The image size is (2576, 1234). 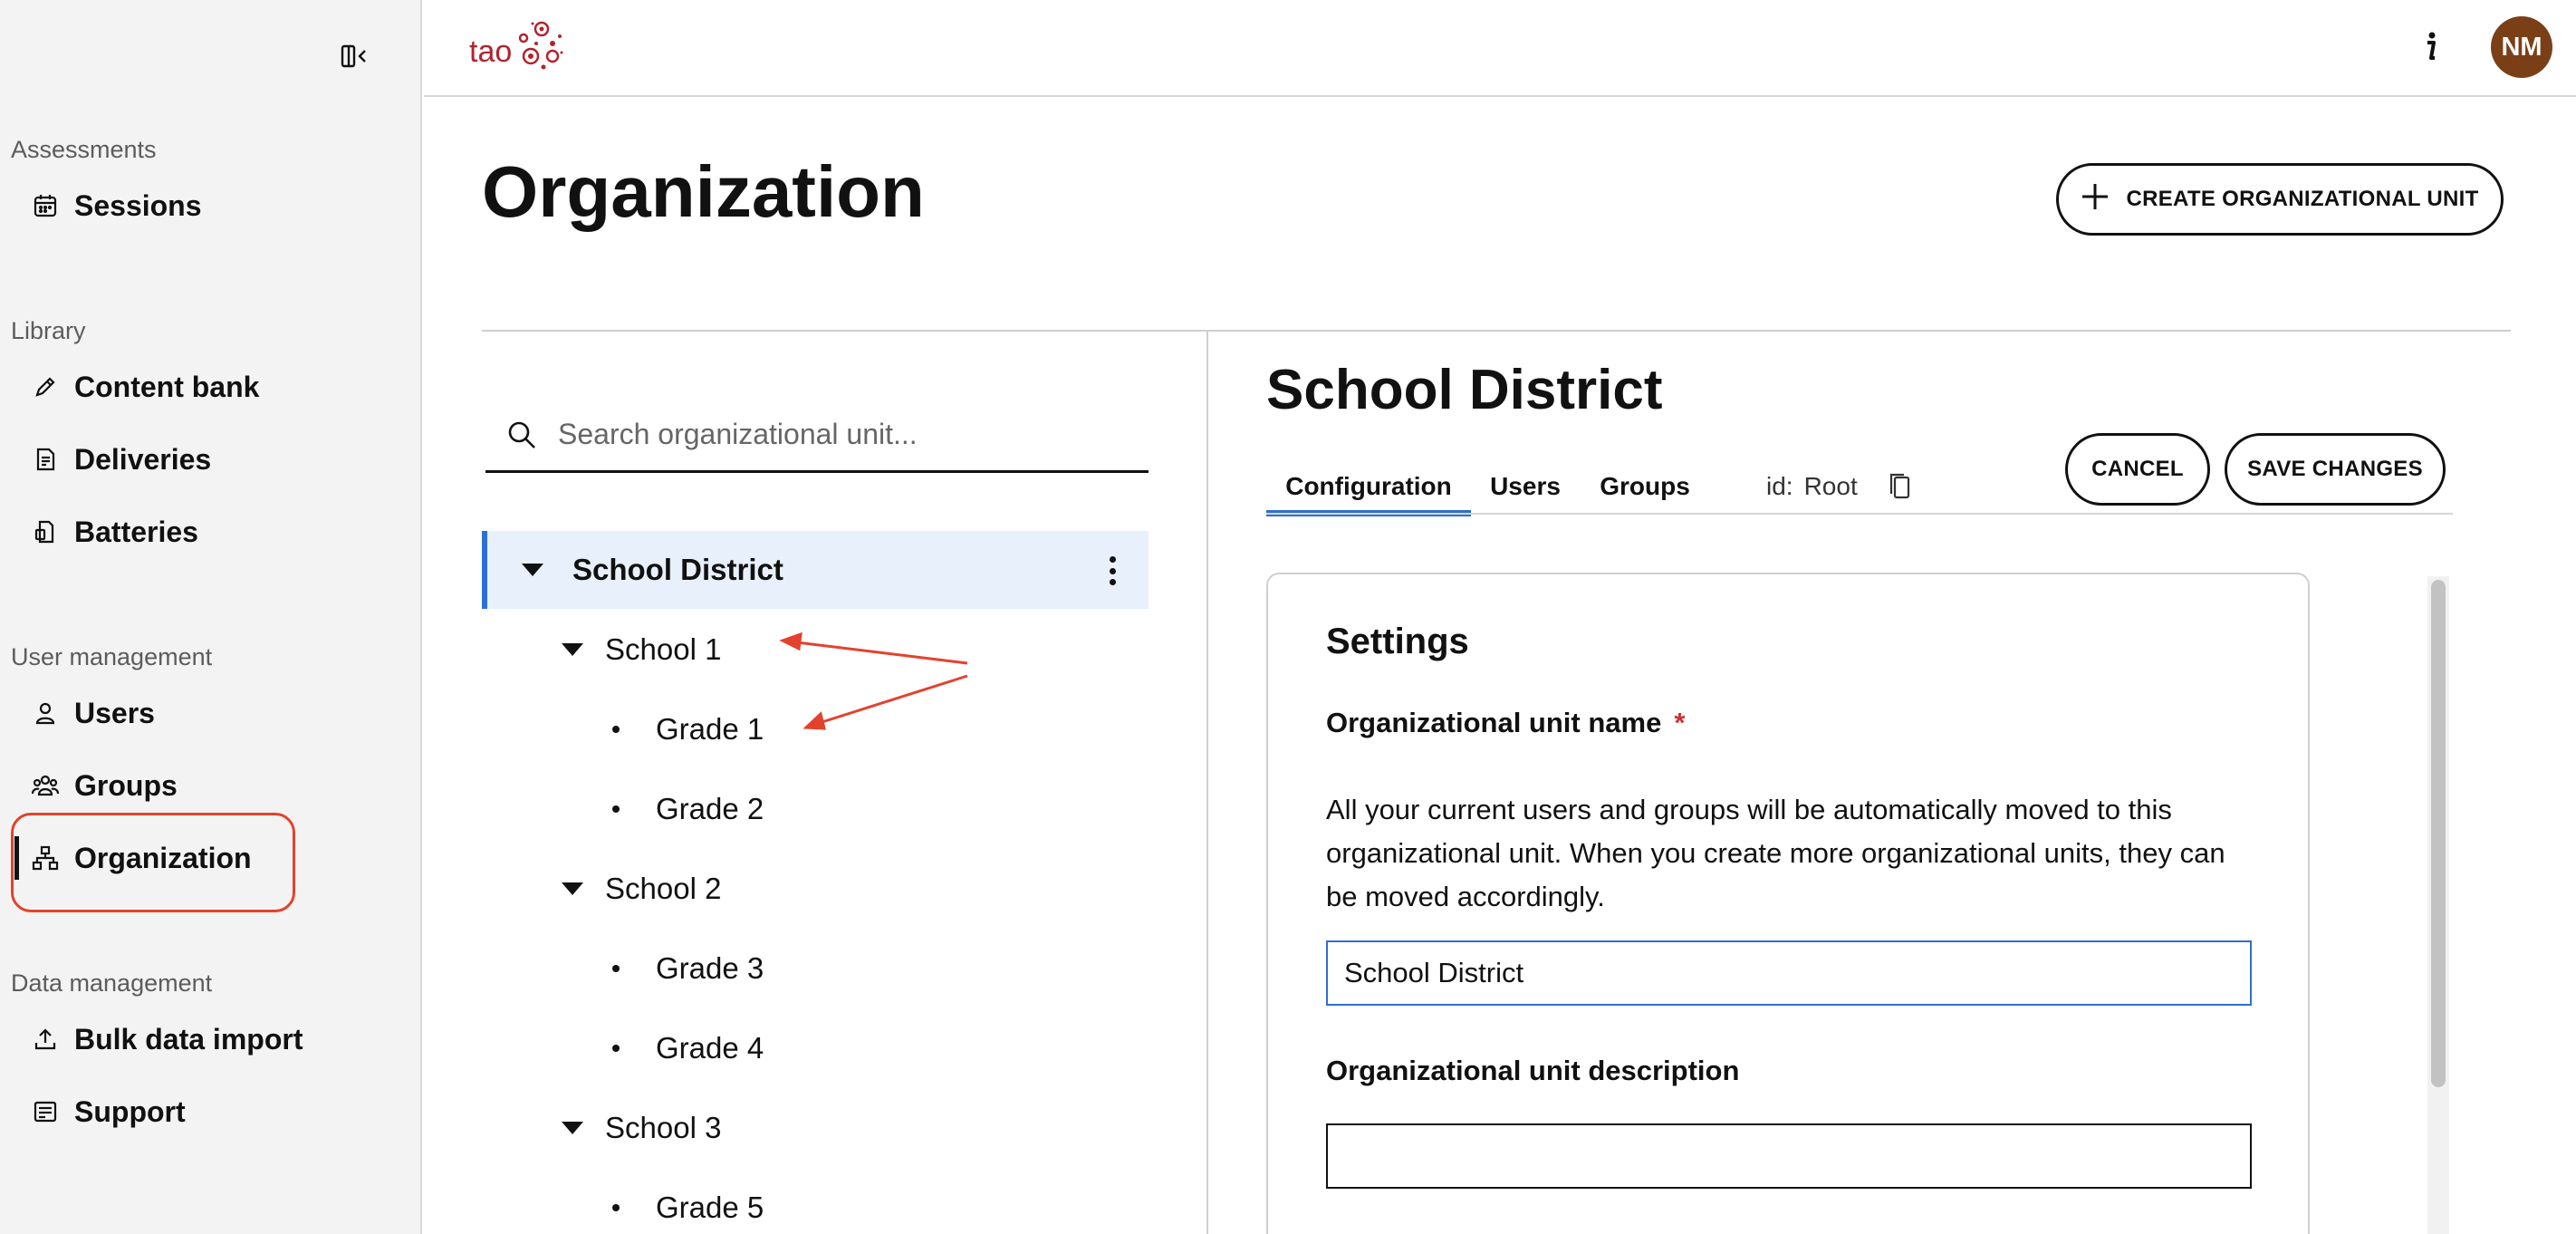 I want to click on tree-node-label: School 1, so click(x=663, y=649).